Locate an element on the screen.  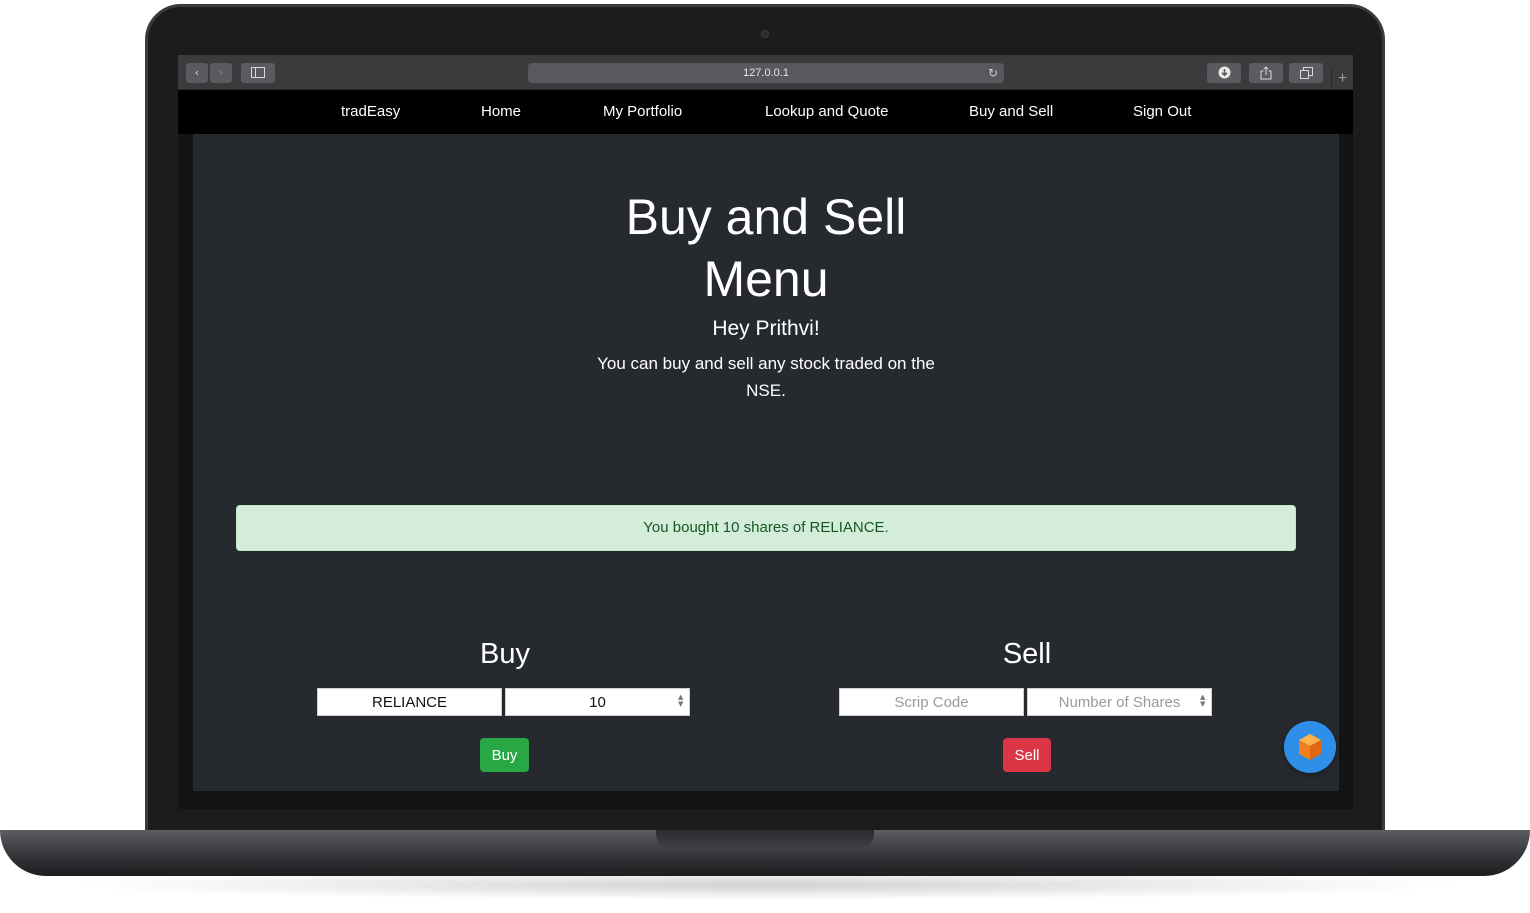
download-icon is located at coordinates (1224, 72).